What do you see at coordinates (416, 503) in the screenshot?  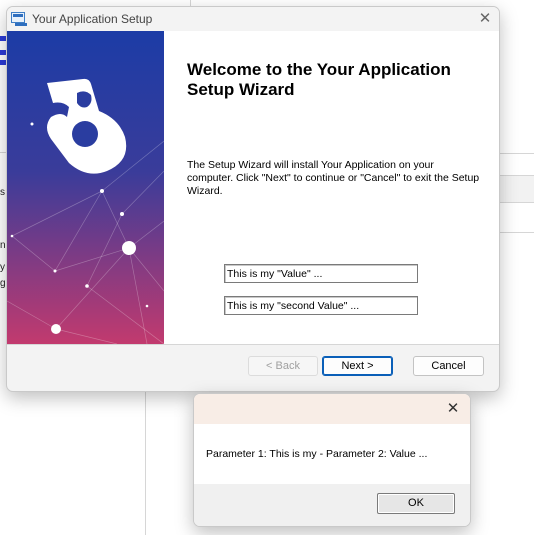 I see `ok-button: OK` at bounding box center [416, 503].